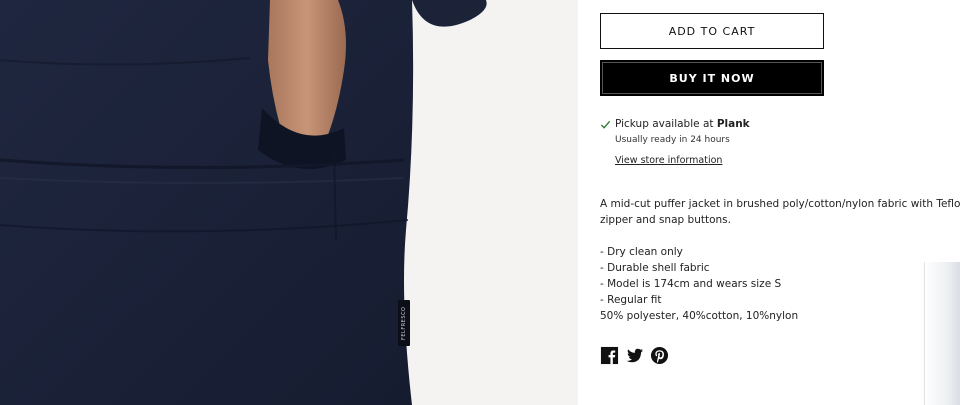 This screenshot has width=960, height=405. What do you see at coordinates (672, 140) in the screenshot?
I see `pickup-ready-time: Usually ready in 24 hours` at bounding box center [672, 140].